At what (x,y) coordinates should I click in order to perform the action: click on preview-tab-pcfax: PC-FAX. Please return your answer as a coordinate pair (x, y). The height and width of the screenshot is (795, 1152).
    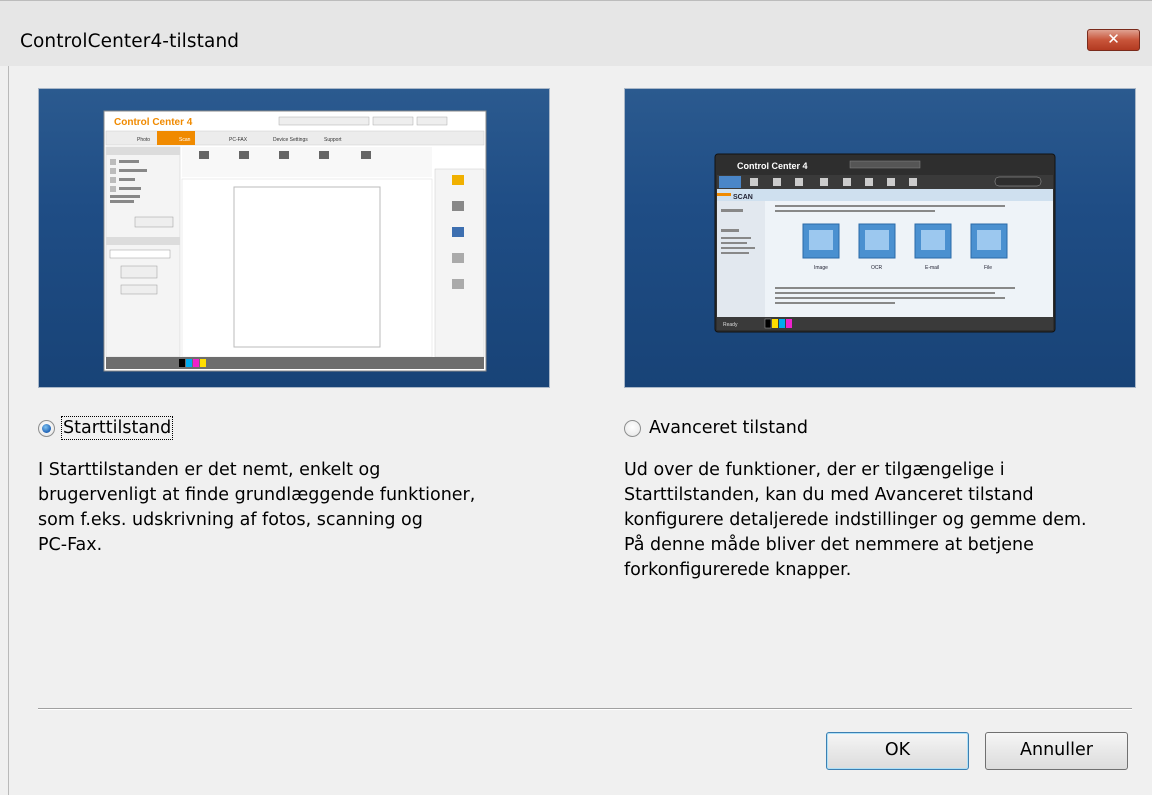
    Looking at the image, I should click on (238, 140).